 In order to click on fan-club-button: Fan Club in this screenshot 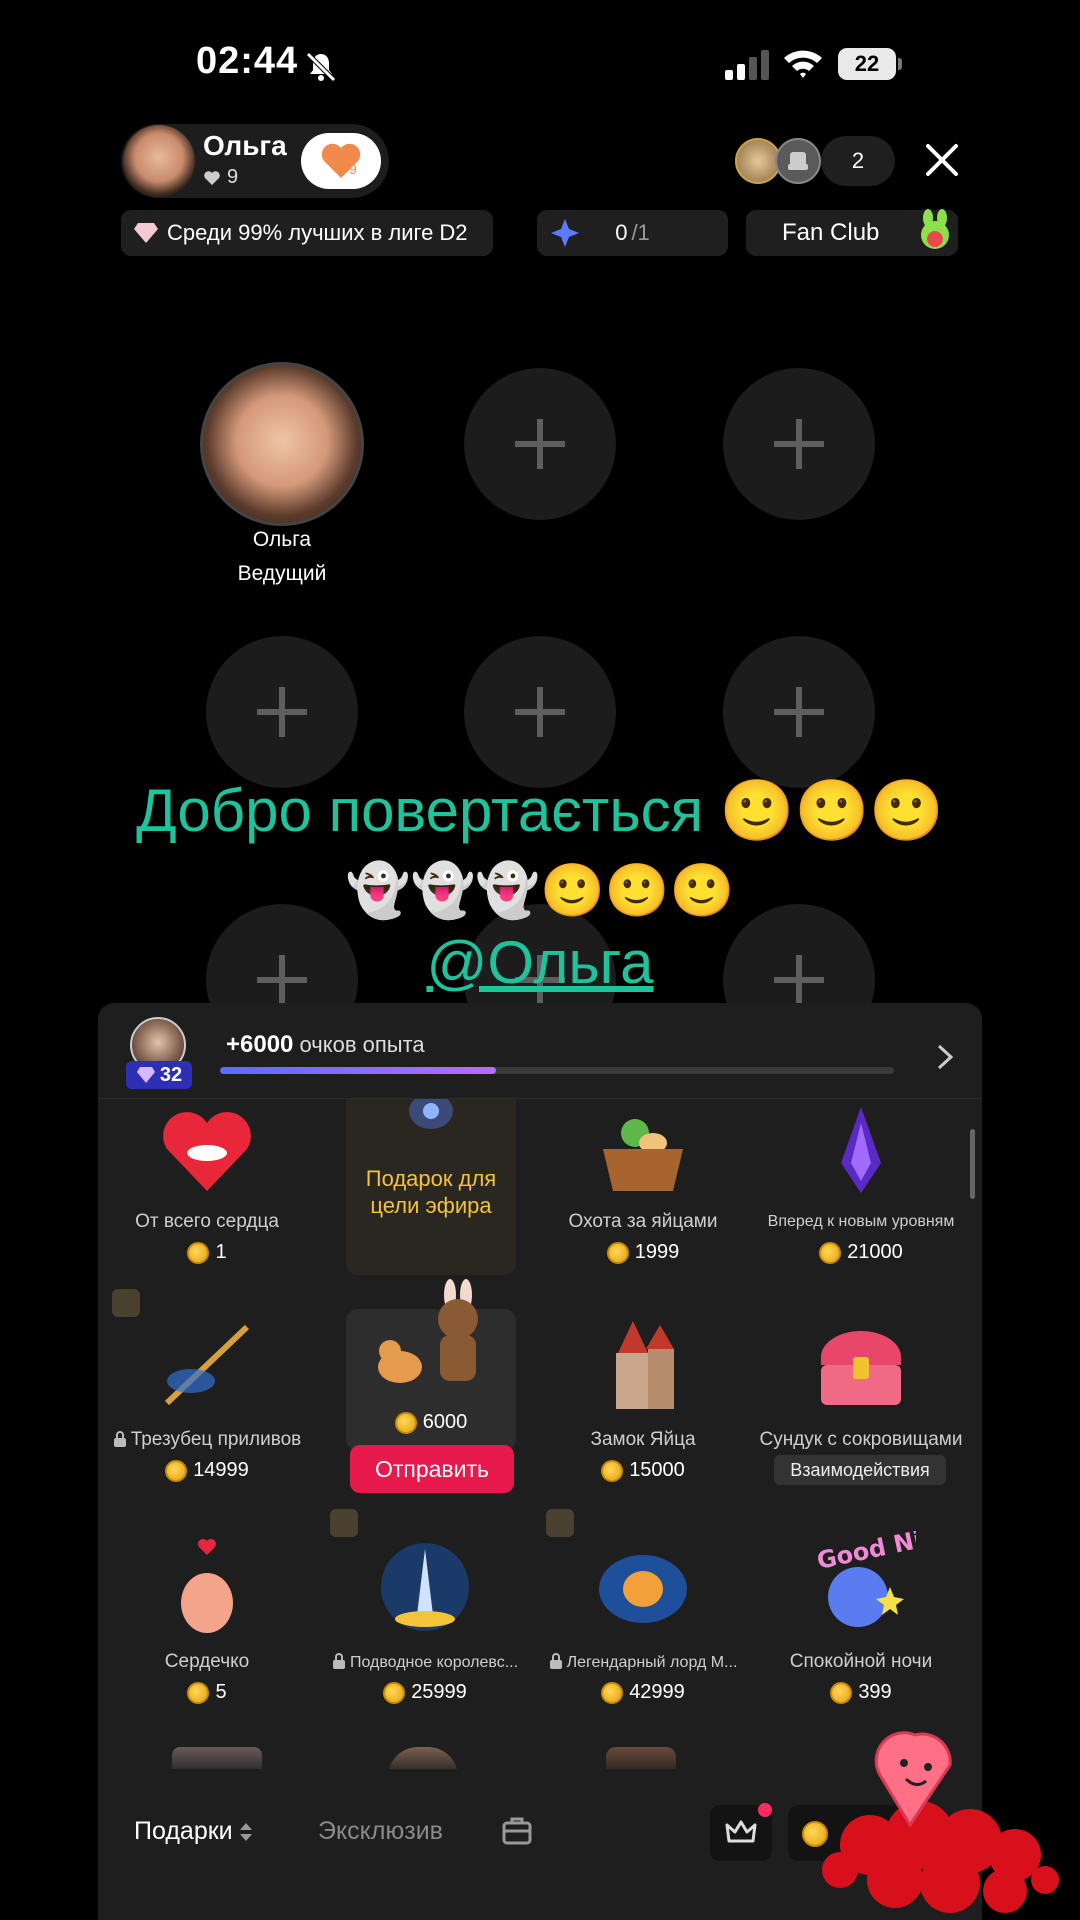, I will do `click(852, 232)`.